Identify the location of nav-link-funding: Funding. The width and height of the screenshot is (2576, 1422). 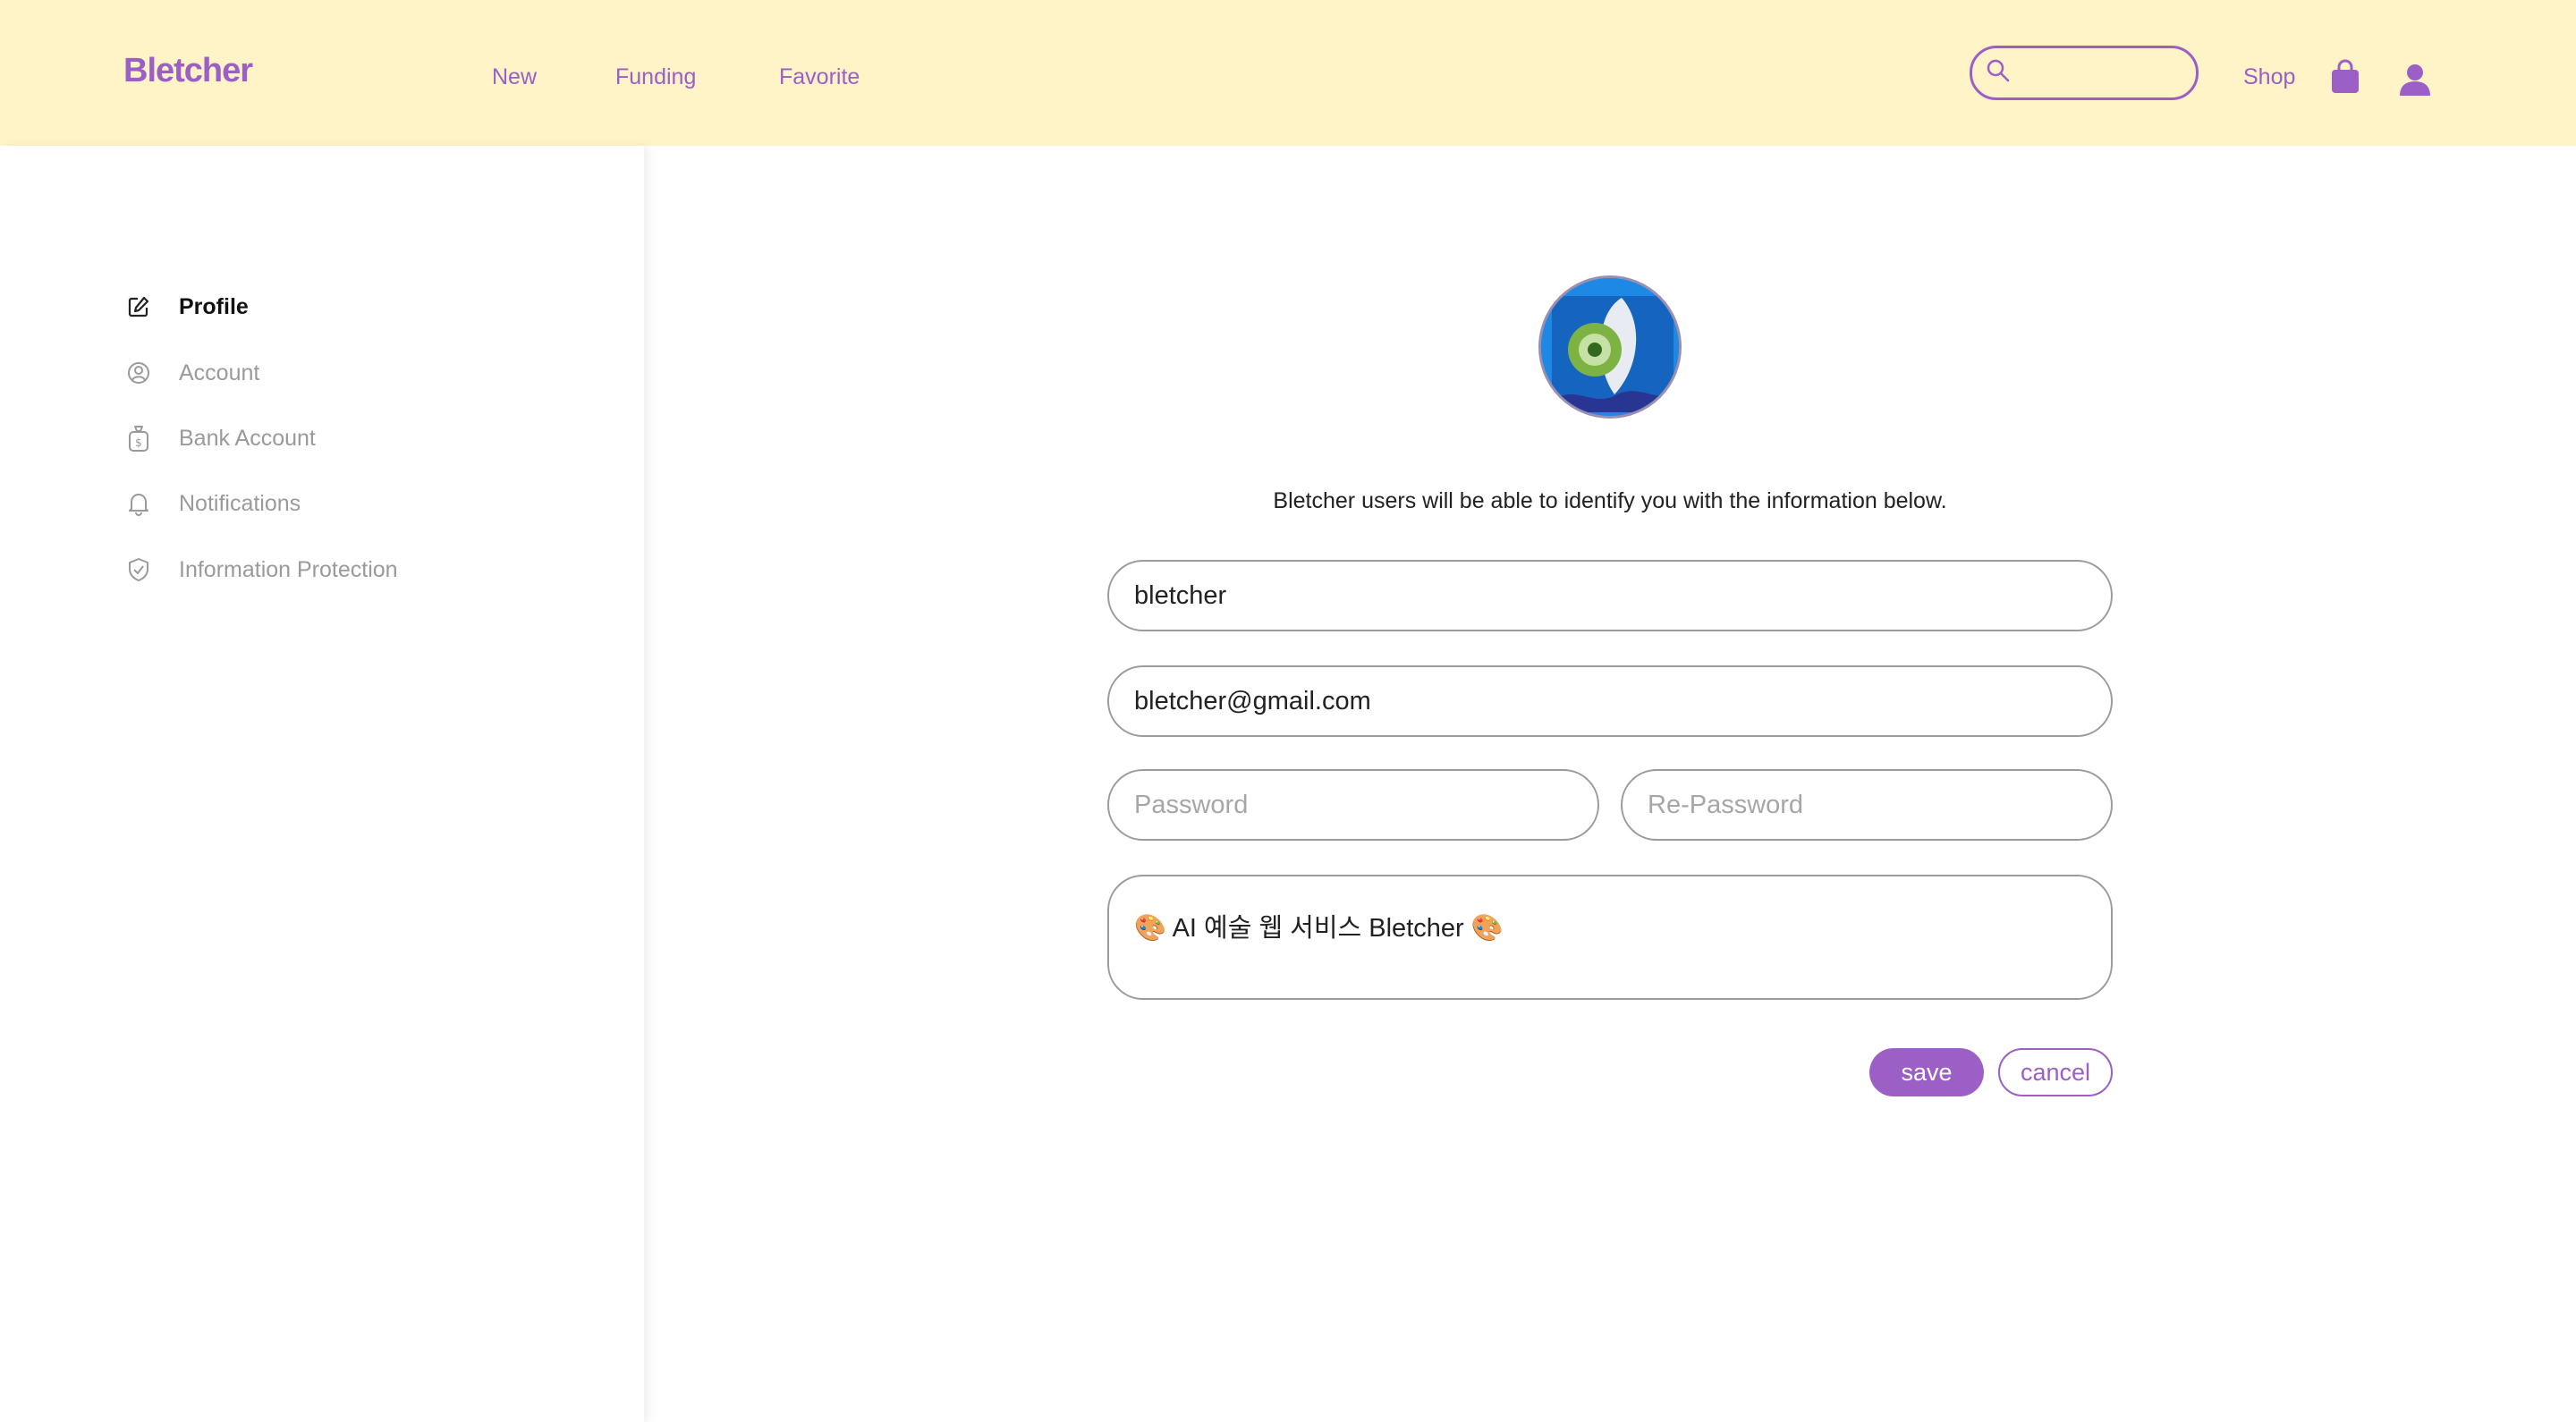
(655, 77).